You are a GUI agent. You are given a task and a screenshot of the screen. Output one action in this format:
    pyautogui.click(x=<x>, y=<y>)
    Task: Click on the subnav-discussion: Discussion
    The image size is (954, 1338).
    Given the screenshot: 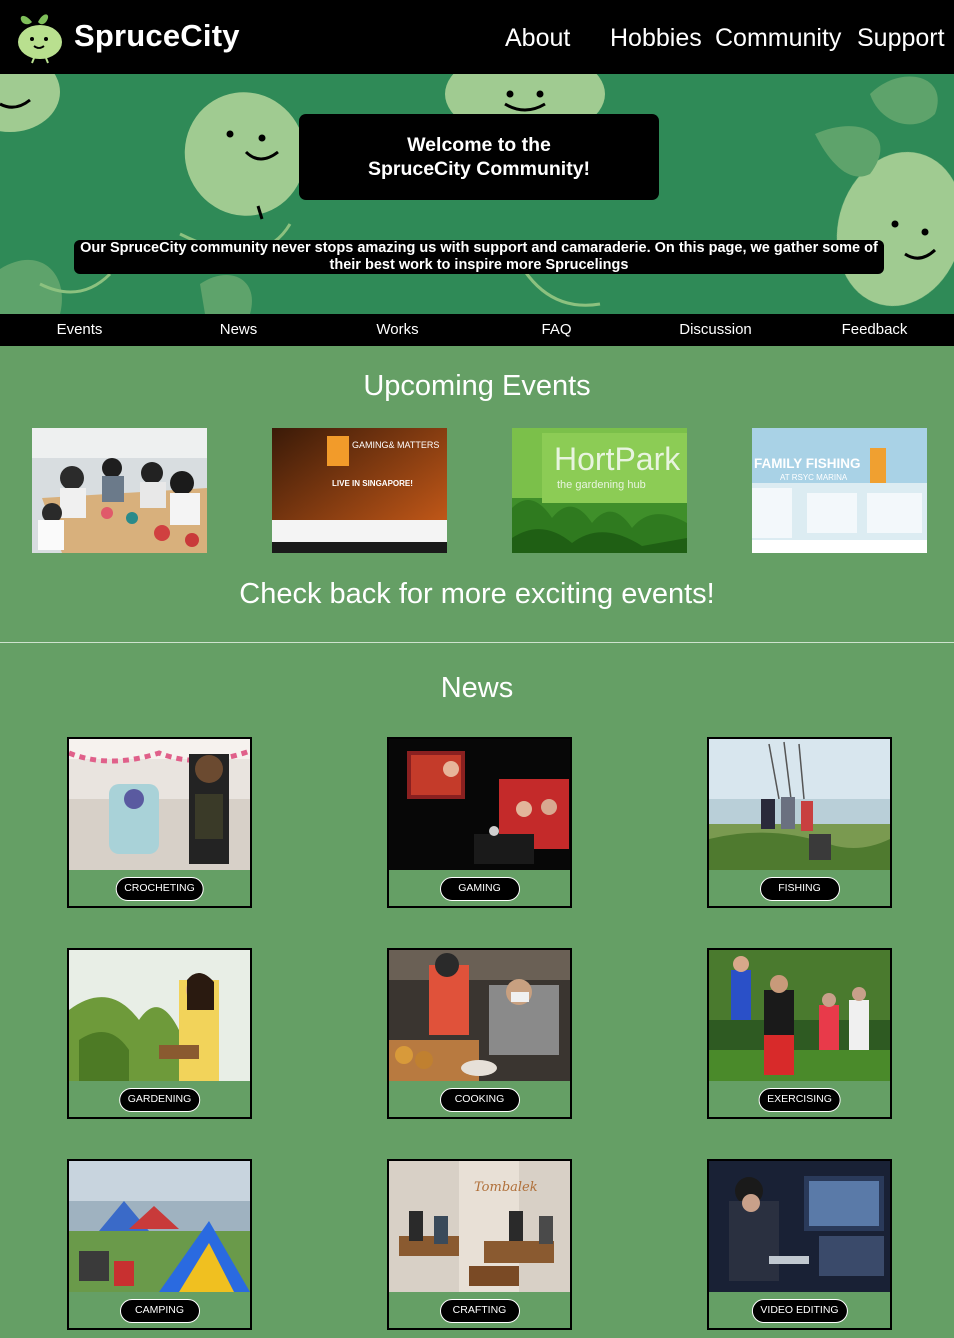 What is the action you would take?
    pyautogui.click(x=715, y=330)
    